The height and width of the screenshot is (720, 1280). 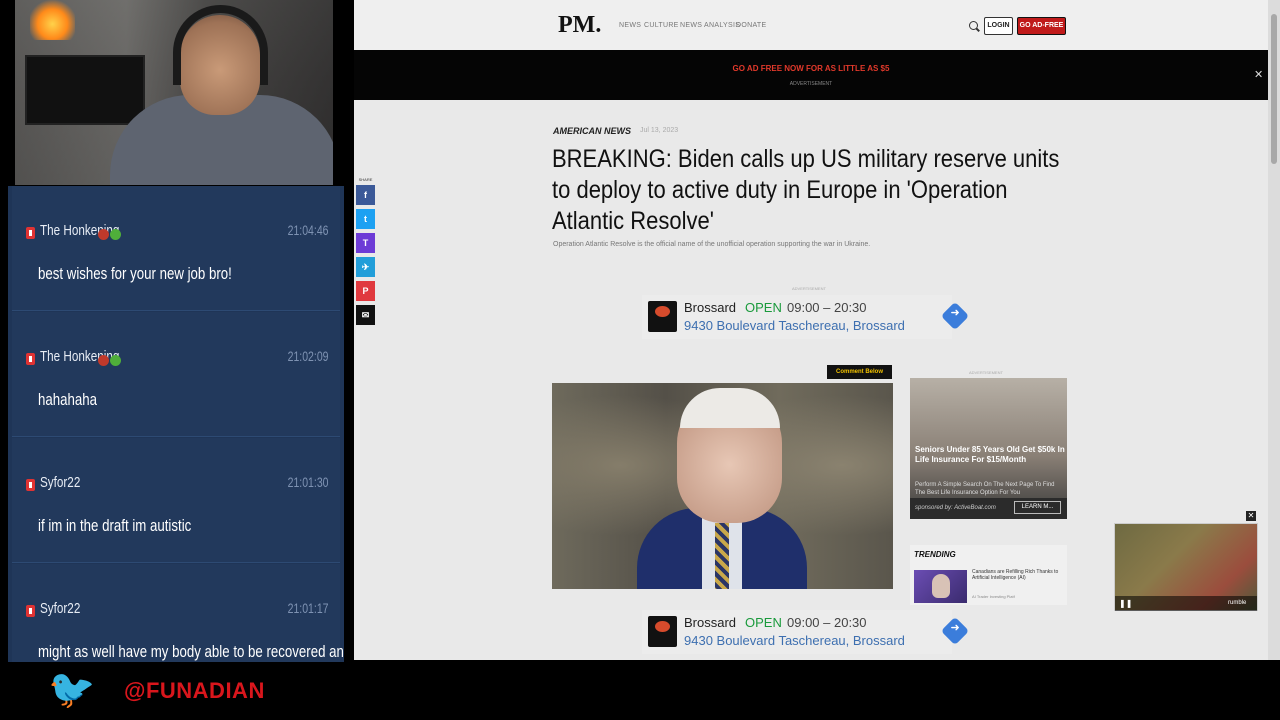 I want to click on mini-video-player: ❚❚ rumble, so click(x=1186, y=567).